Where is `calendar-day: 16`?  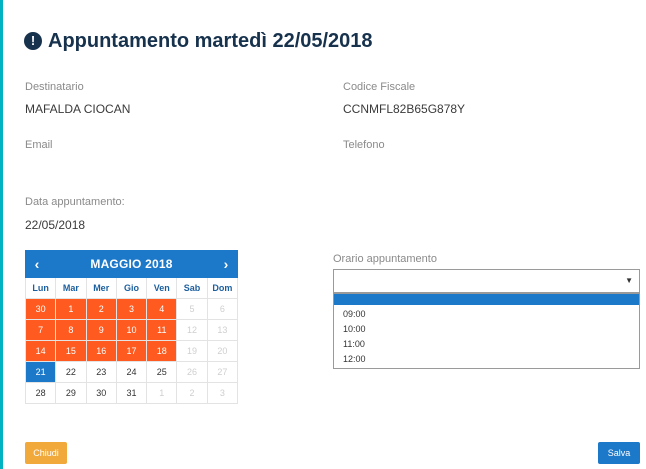
calendar-day: 16 is located at coordinates (101, 351).